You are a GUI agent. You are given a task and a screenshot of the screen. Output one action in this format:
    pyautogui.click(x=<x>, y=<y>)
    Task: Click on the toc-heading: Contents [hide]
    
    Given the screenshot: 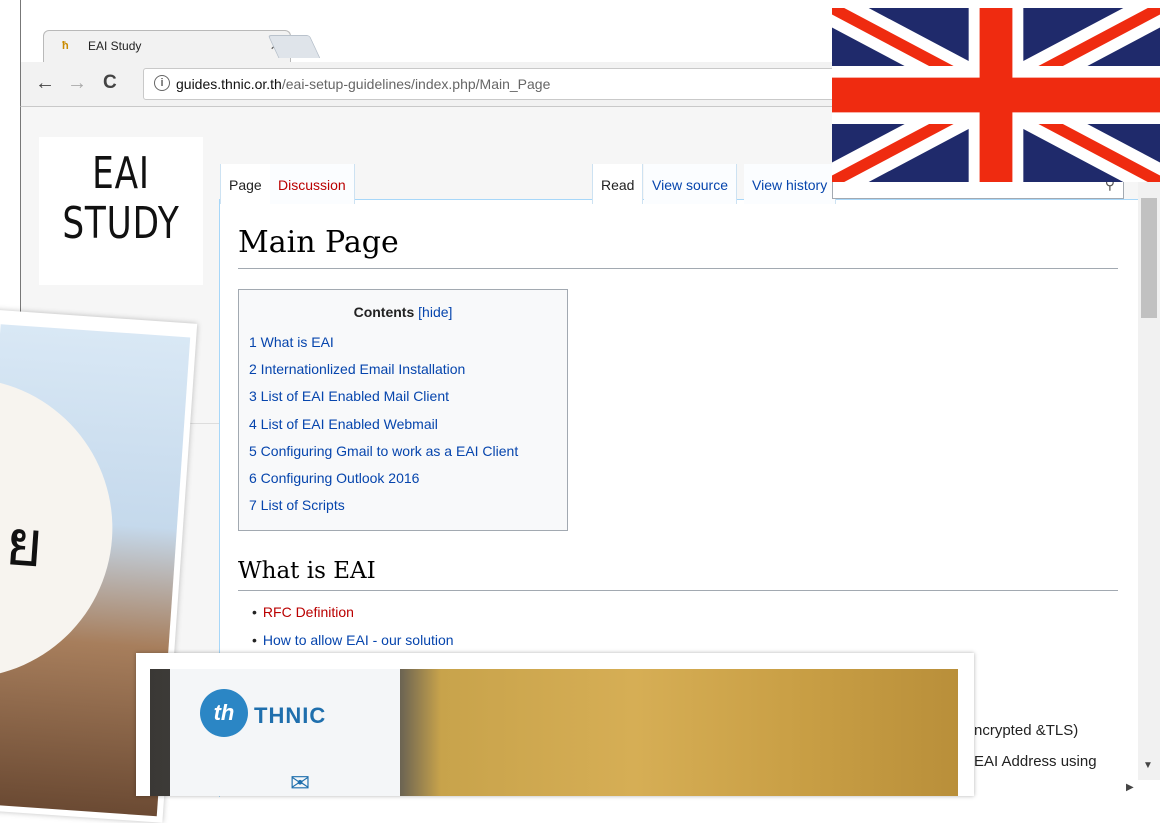 What is the action you would take?
    pyautogui.click(x=403, y=312)
    